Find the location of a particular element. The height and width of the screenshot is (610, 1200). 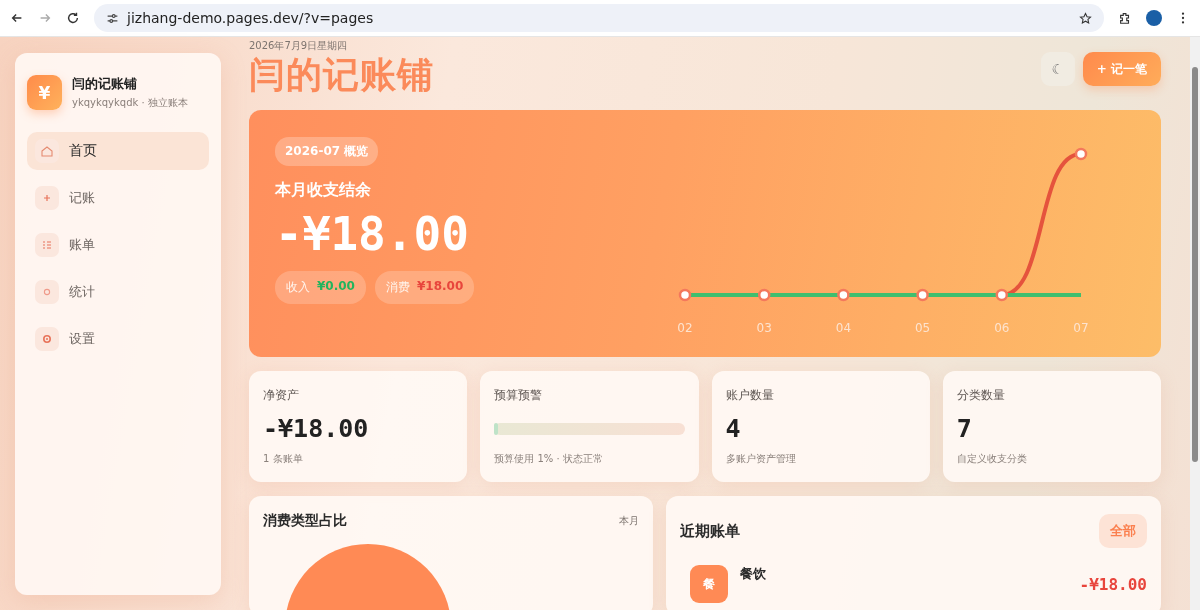

extensions-icon is located at coordinates (1125, 18).